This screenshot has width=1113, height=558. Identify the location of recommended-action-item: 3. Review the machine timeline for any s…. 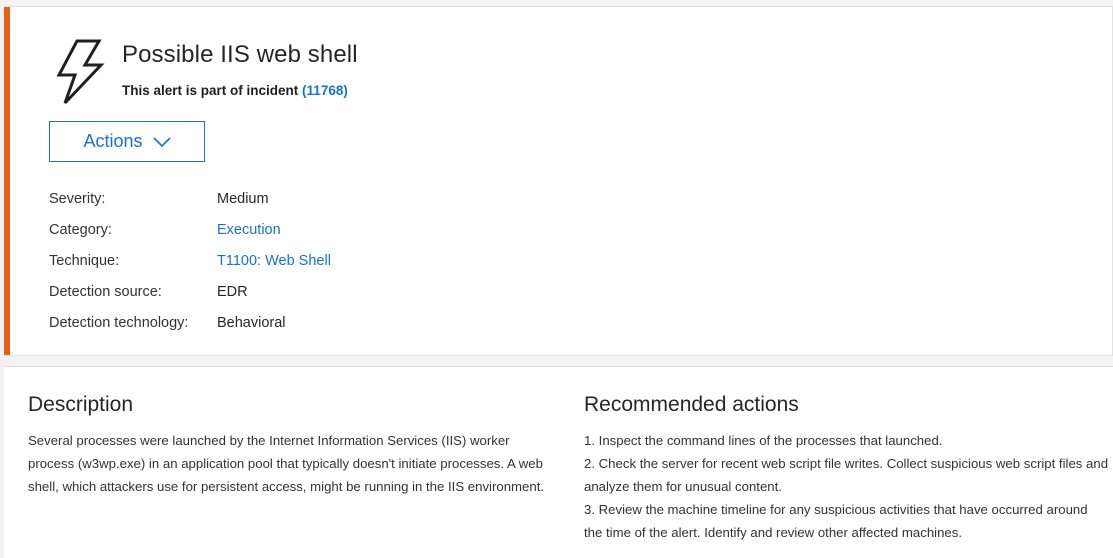
(836, 521).